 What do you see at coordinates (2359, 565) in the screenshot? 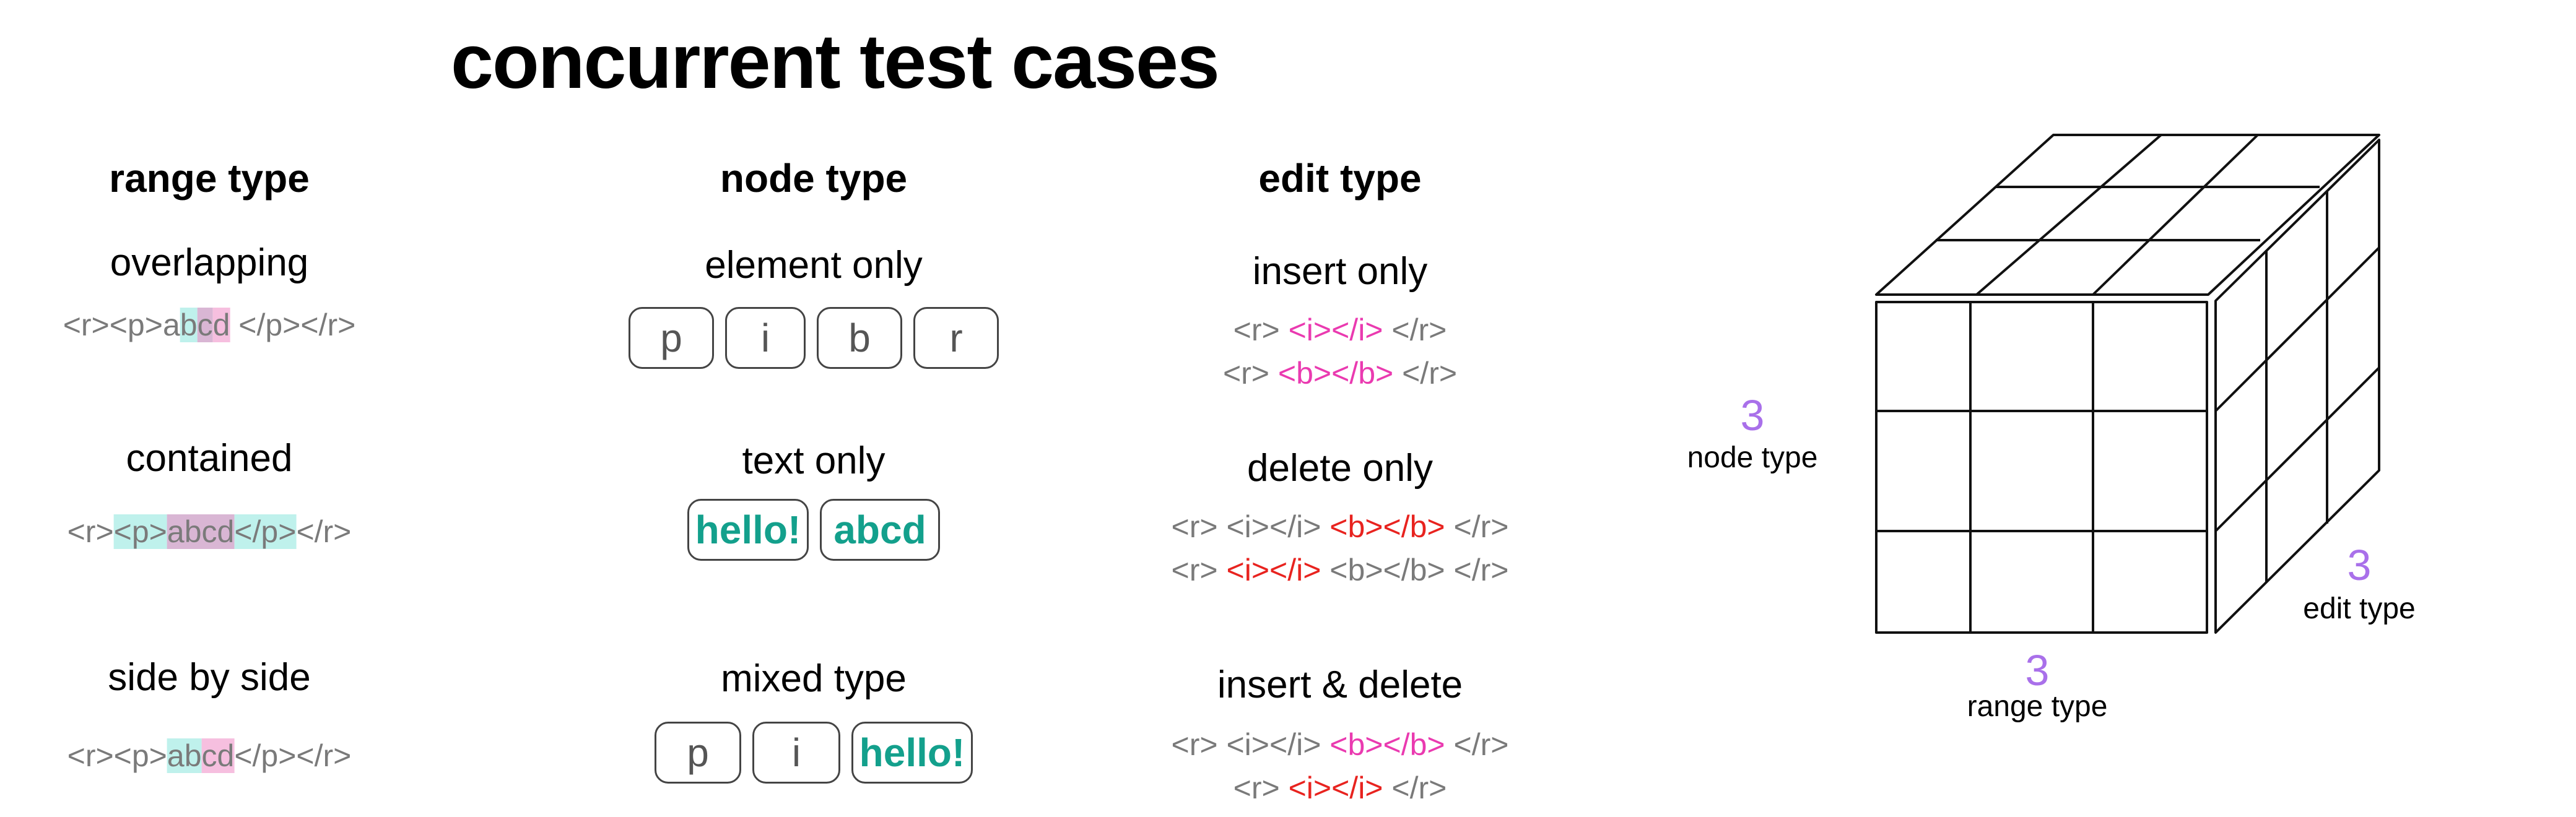
I see `edit-type-count: 3` at bounding box center [2359, 565].